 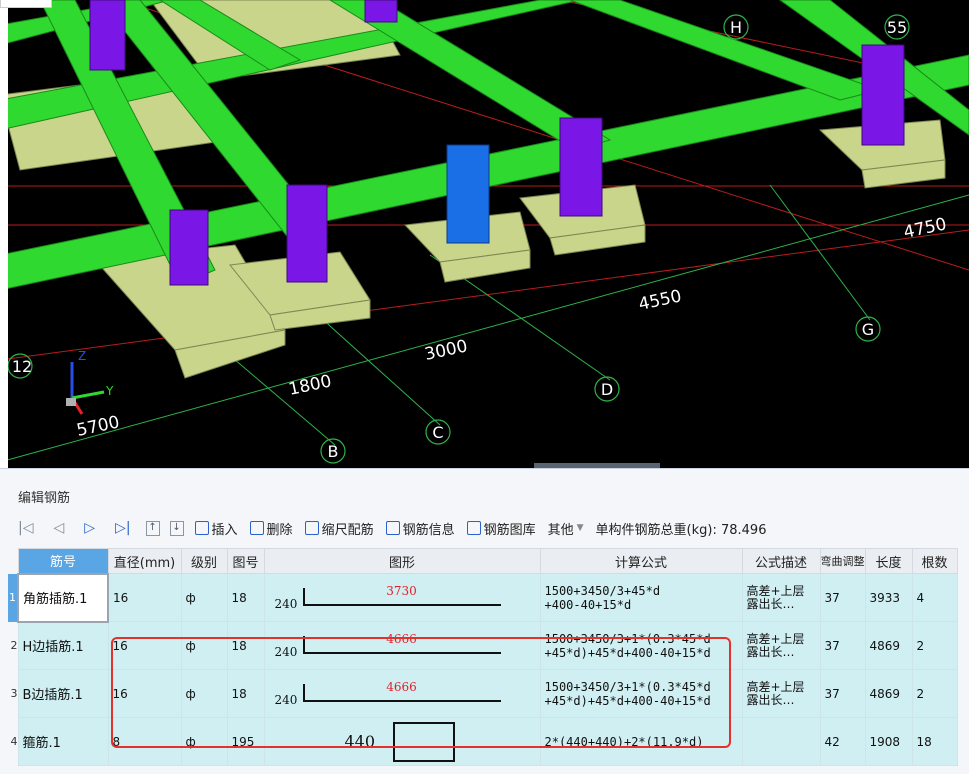 What do you see at coordinates (122, 528) in the screenshot?
I see `nav-last-button: ▷|` at bounding box center [122, 528].